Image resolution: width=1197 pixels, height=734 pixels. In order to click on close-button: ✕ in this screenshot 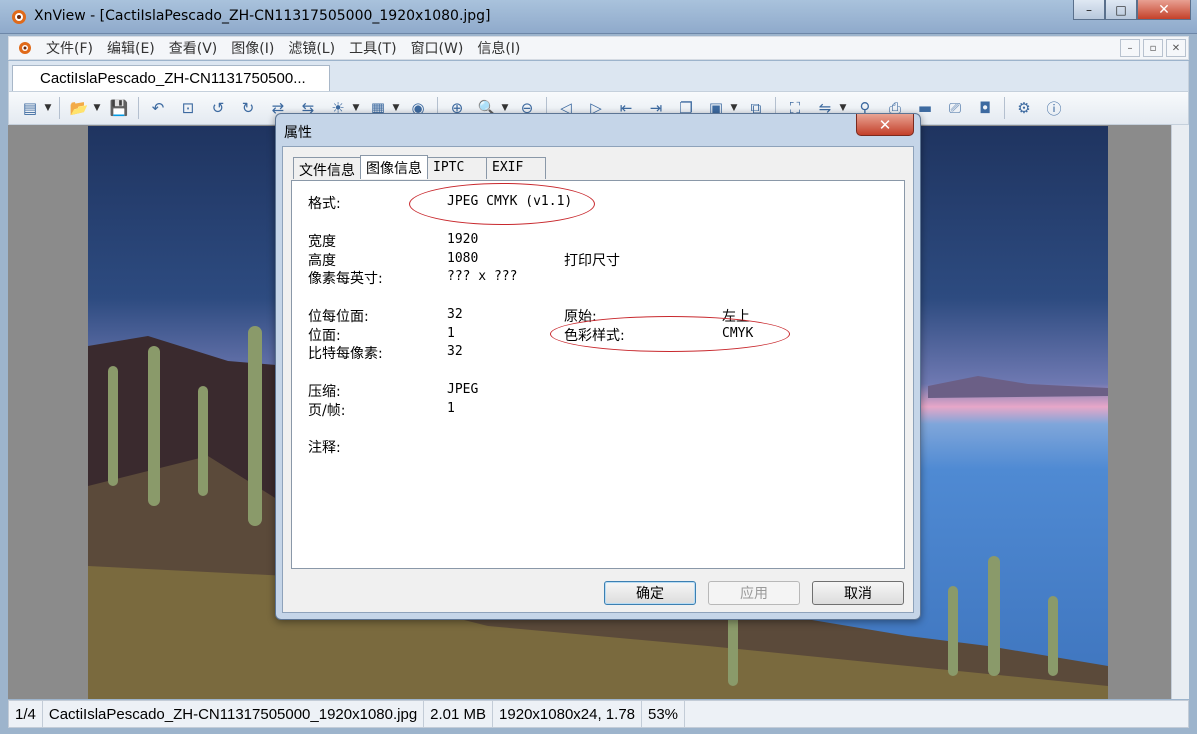, I will do `click(1164, 10)`.